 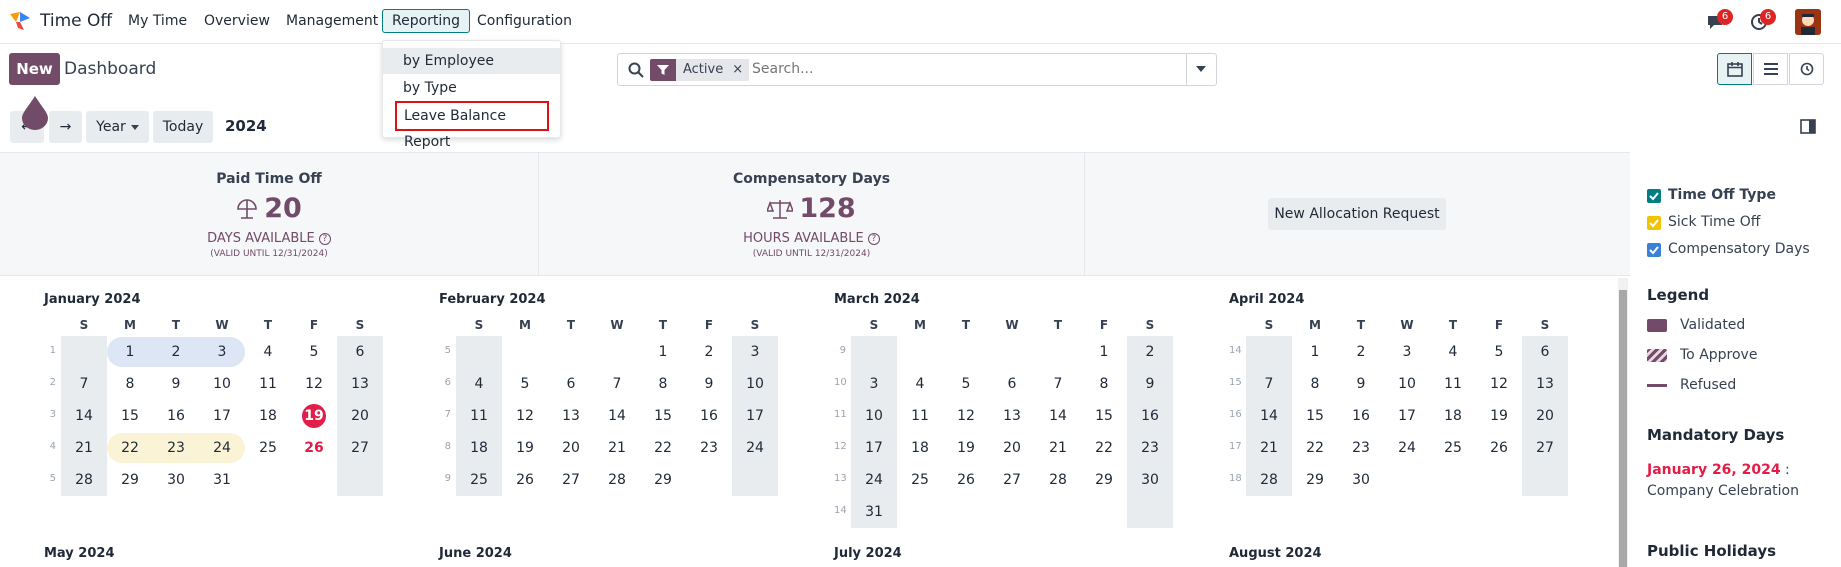 I want to click on new-allocation-request-button: New Allocation Request, so click(x=1357, y=214).